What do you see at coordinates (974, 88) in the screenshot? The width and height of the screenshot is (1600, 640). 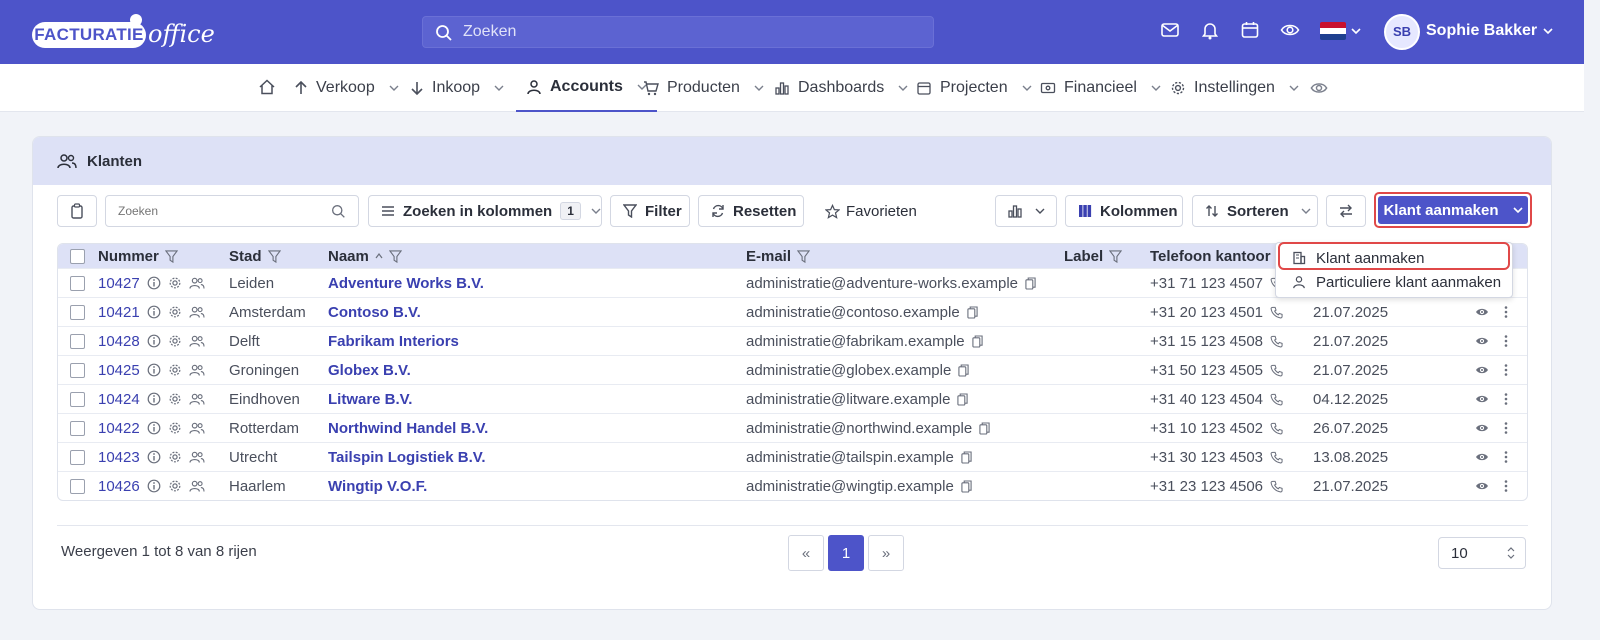 I see `nav-item-projecten: Projecten` at bounding box center [974, 88].